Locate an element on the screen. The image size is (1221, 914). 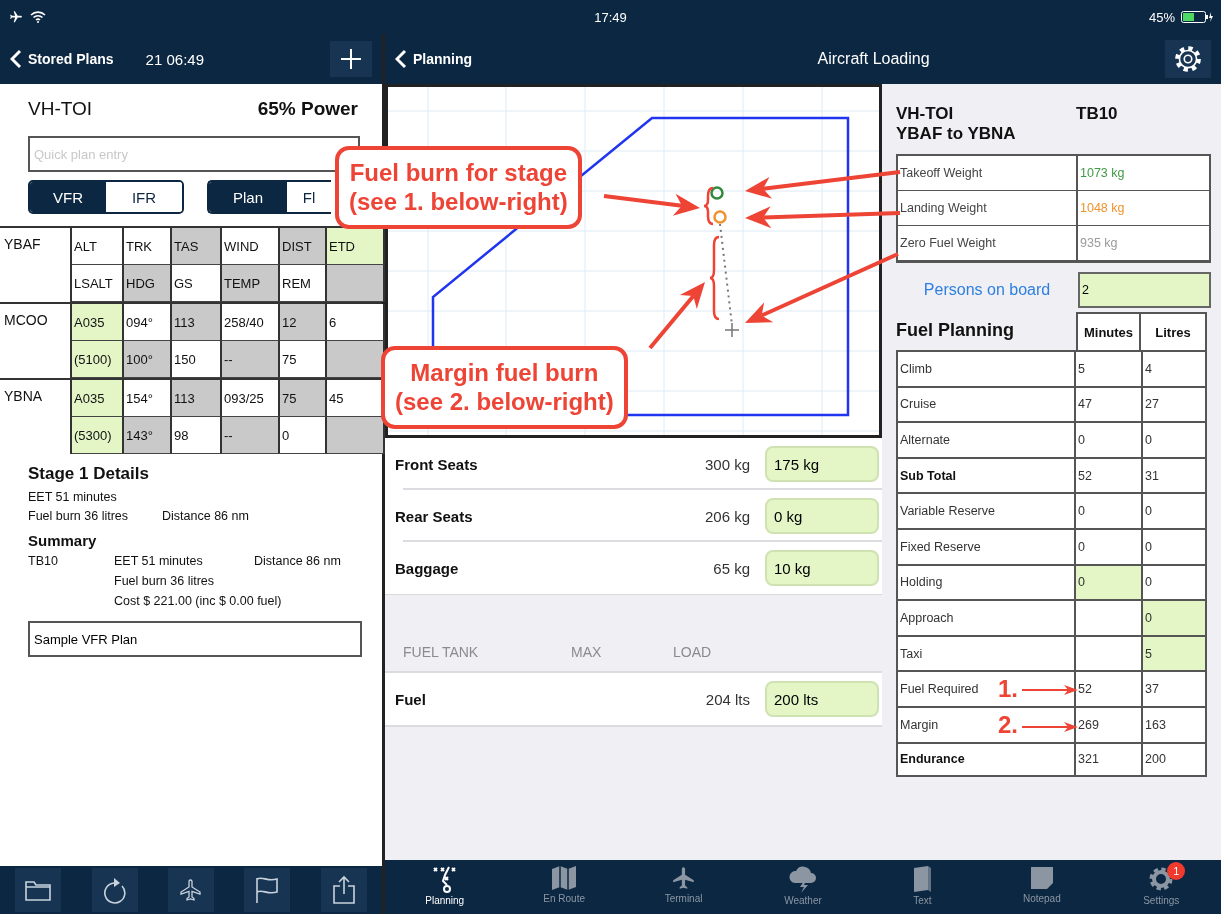
load-field: 10 kg is located at coordinates (822, 568).